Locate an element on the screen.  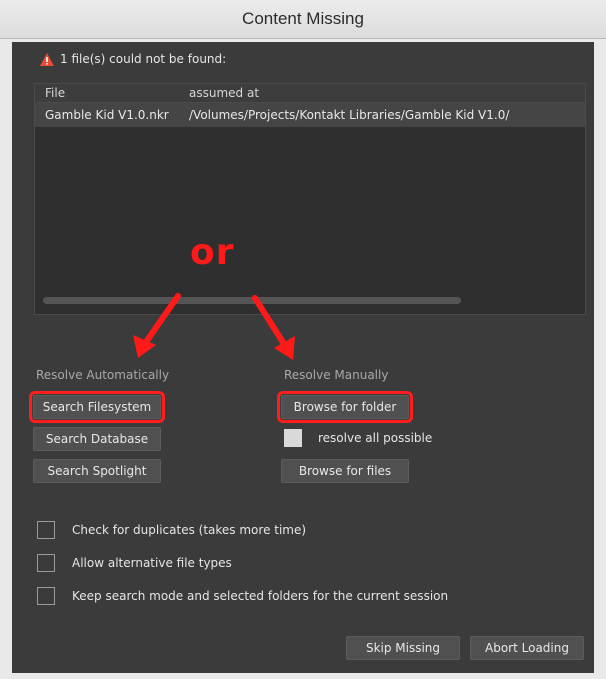
browse-for-folder-button: Browse for folder is located at coordinates (345, 407).